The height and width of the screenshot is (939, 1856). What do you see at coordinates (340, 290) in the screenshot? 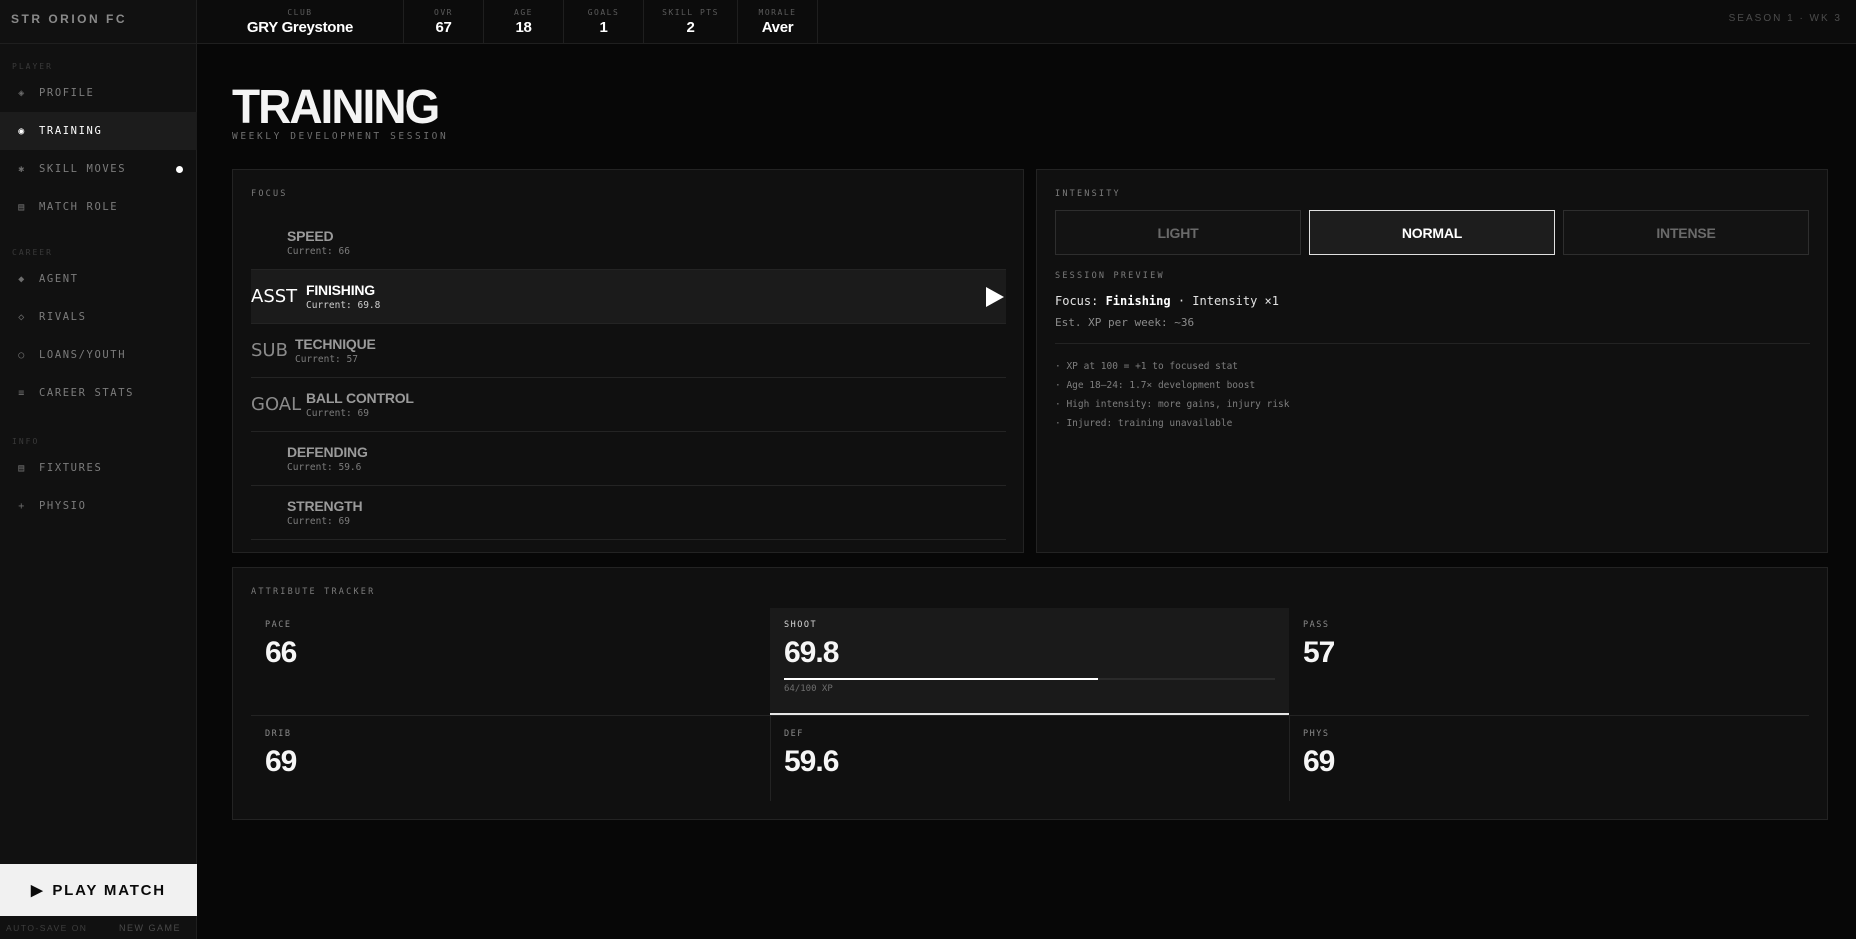
I see `focus-name: FINISHING` at bounding box center [340, 290].